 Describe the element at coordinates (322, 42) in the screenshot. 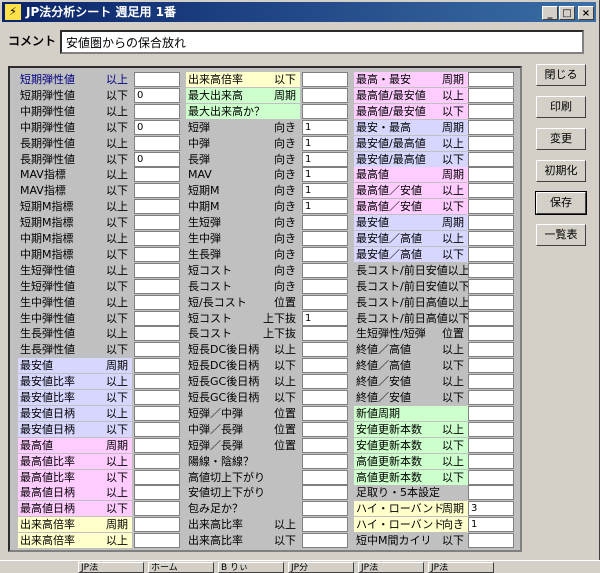

I see `comment-field: 安値圏からの保合放れ` at that location.